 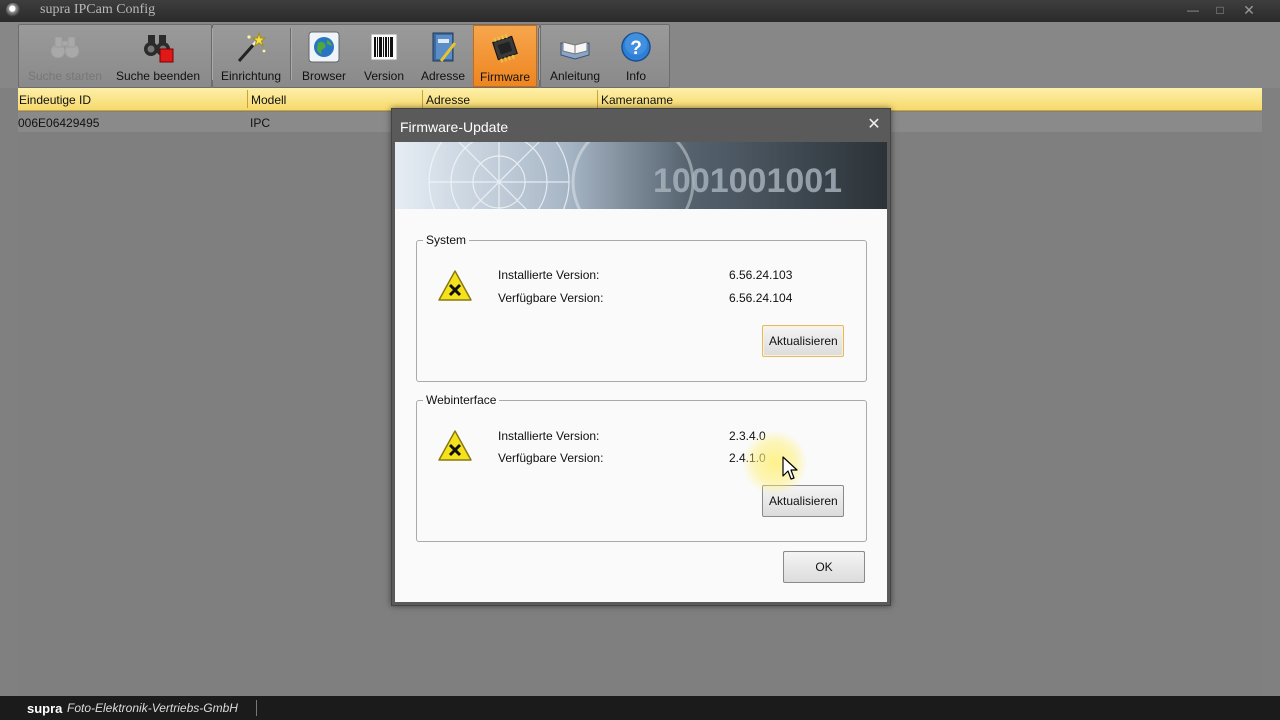 I want to click on address-book-icon, so click(x=444, y=47).